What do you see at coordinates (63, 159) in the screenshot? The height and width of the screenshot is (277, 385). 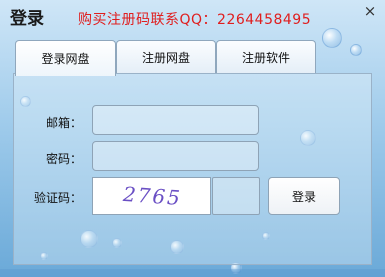 I see `password-label: 密码：` at bounding box center [63, 159].